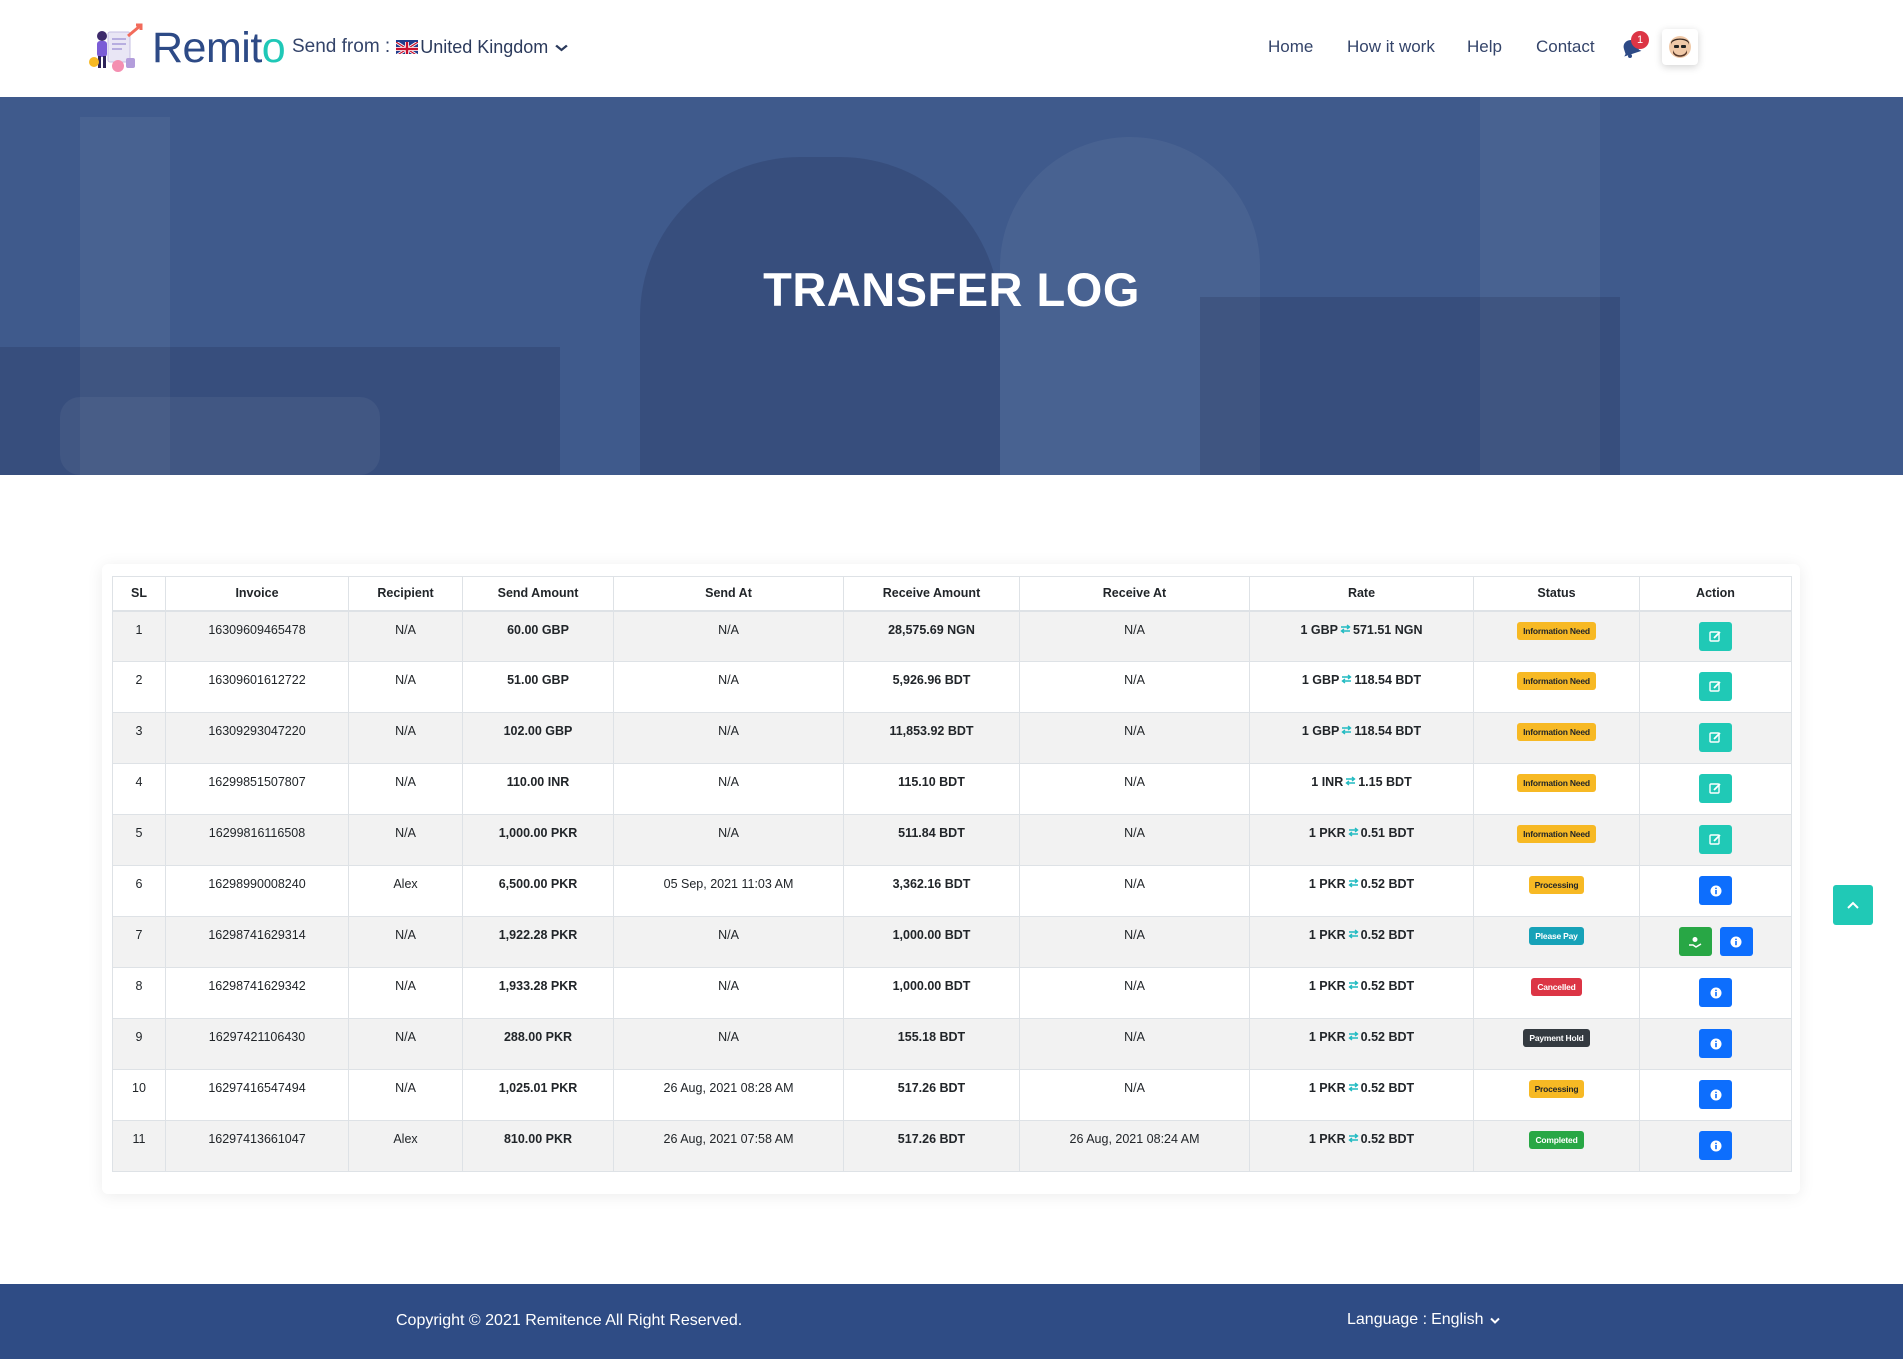  What do you see at coordinates (728, 594) in the screenshot?
I see `column-header: Send At` at bounding box center [728, 594].